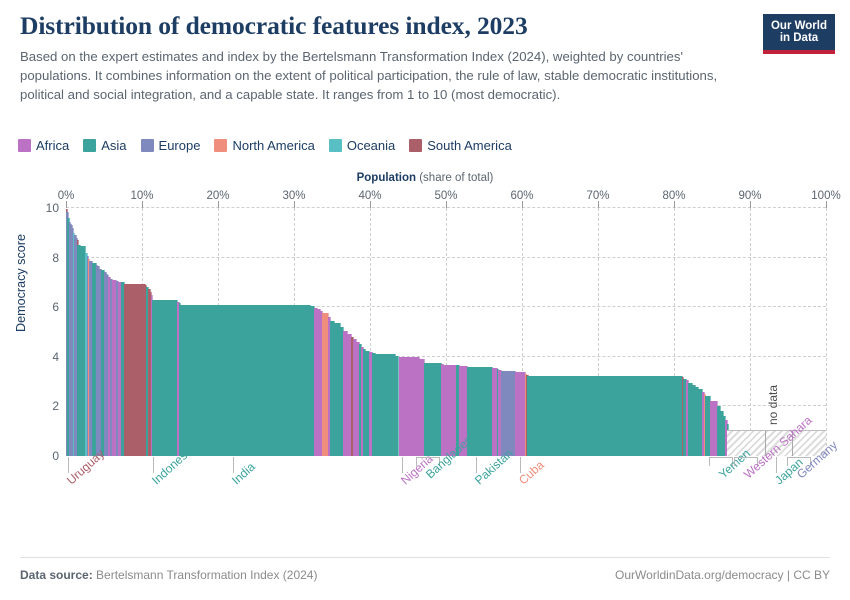  I want to click on legend-item-south-america: South America, so click(460, 145).